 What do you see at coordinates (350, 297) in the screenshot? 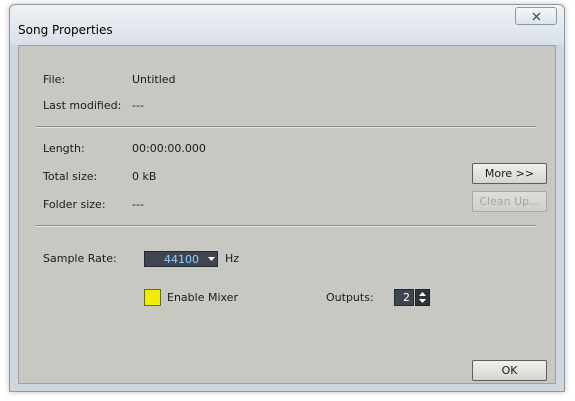
I see `outputs-label: Outputs:` at bounding box center [350, 297].